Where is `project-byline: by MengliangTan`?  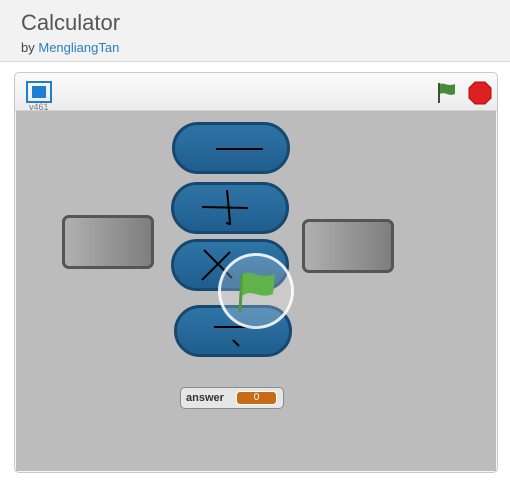 project-byline: by MengliangTan is located at coordinates (70, 47).